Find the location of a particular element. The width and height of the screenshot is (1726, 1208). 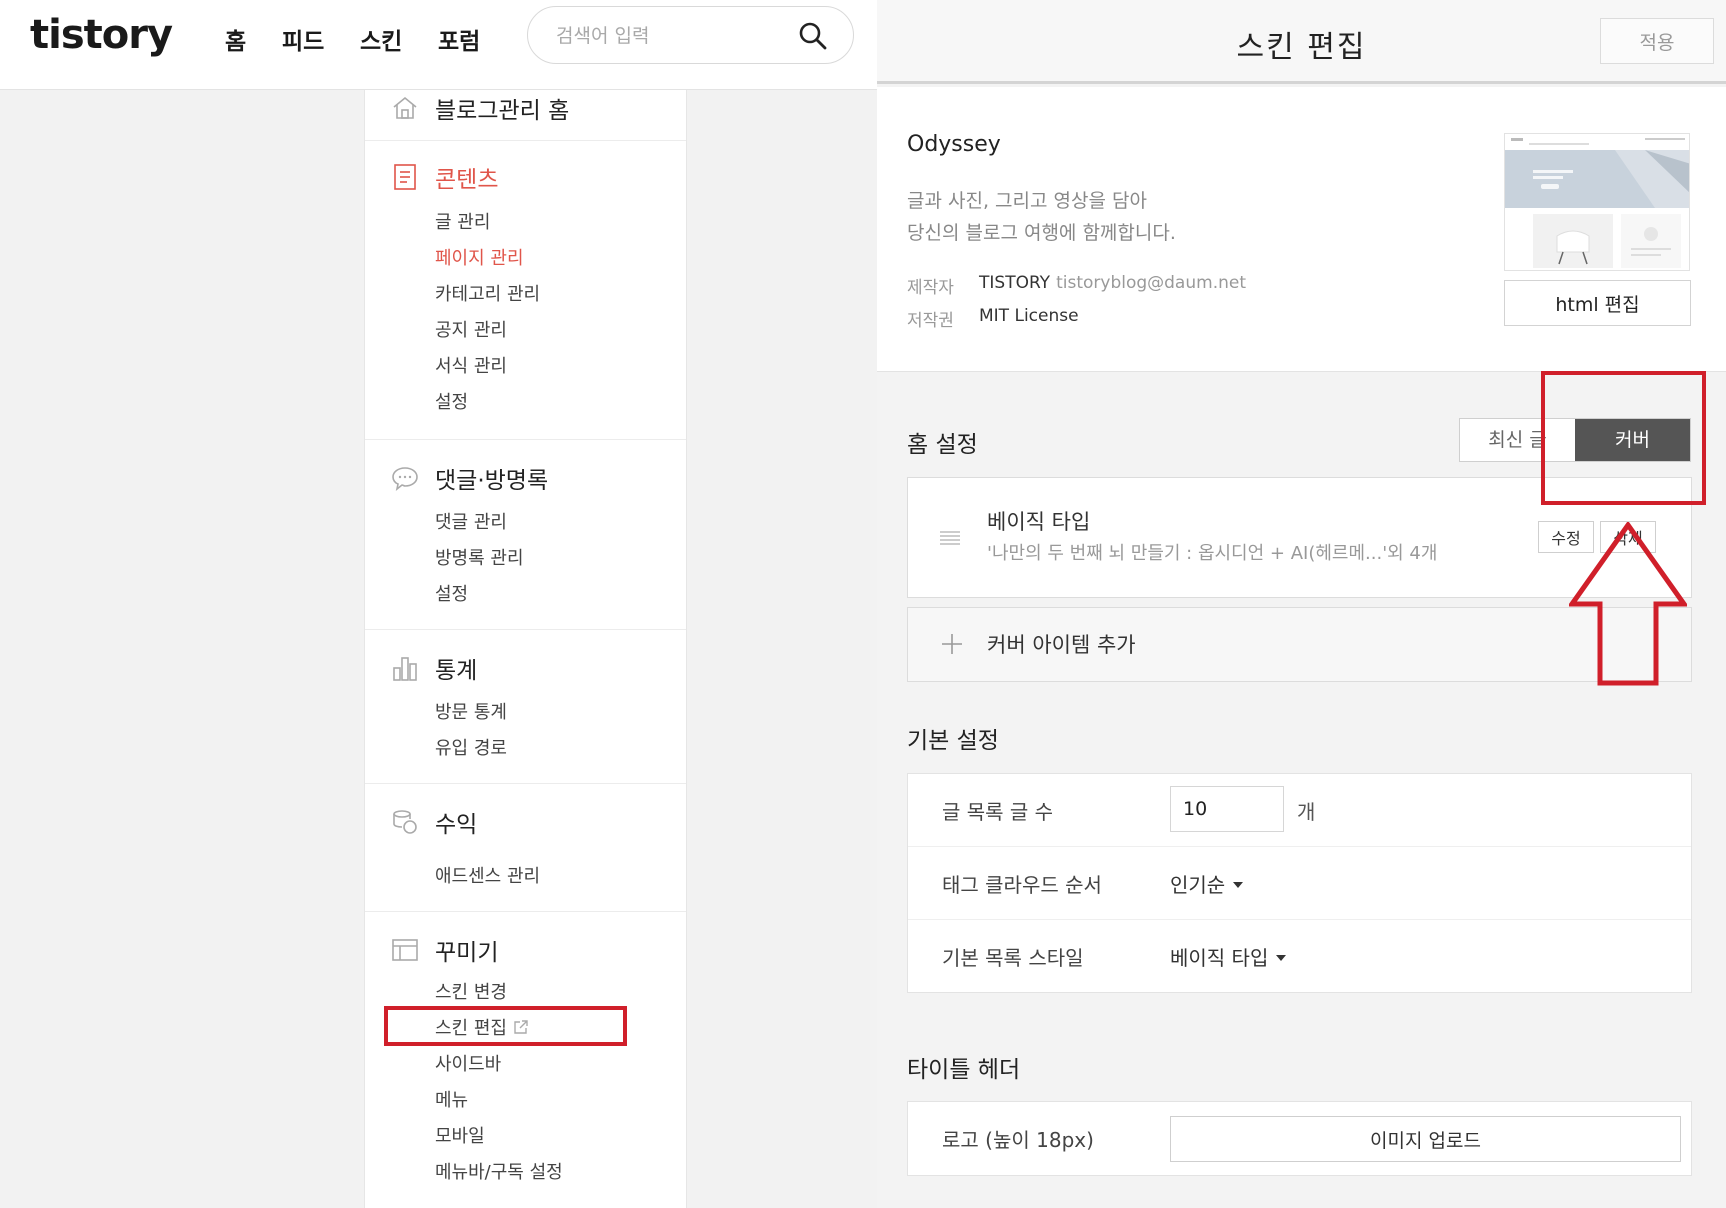

search-box is located at coordinates (690, 35).